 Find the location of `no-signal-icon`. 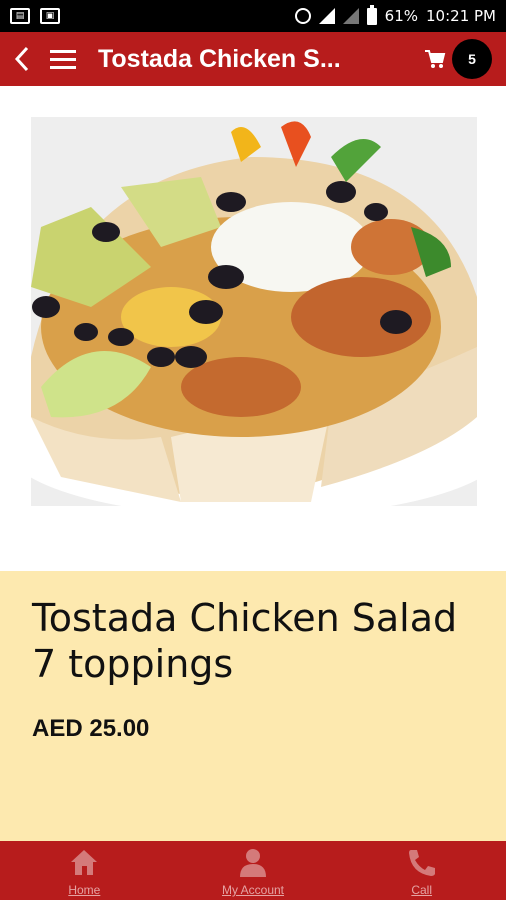

no-signal-icon is located at coordinates (350, 16).